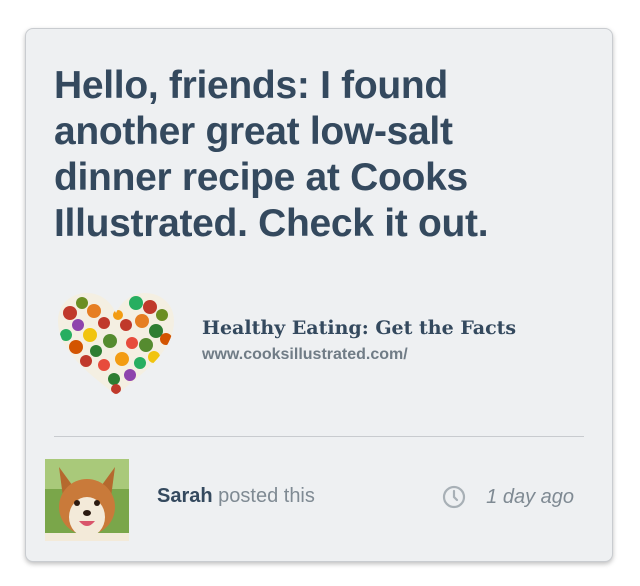 The image size is (640, 586). What do you see at coordinates (530, 496) in the screenshot?
I see `timestamp: 1 day ago` at bounding box center [530, 496].